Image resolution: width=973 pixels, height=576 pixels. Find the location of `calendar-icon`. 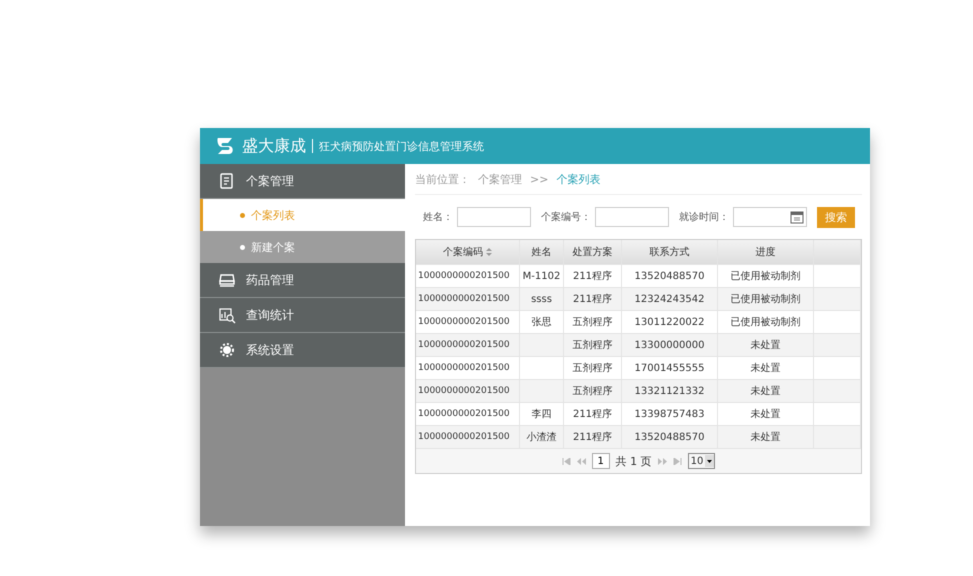

calendar-icon is located at coordinates (797, 217).